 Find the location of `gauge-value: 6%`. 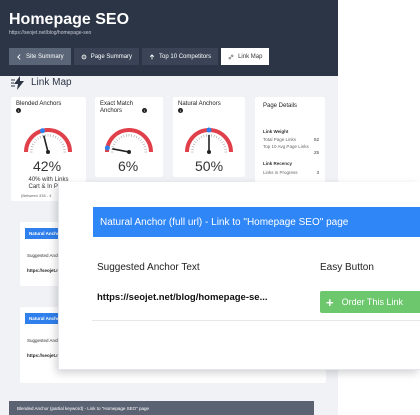

gauge-value: 6% is located at coordinates (128, 166).